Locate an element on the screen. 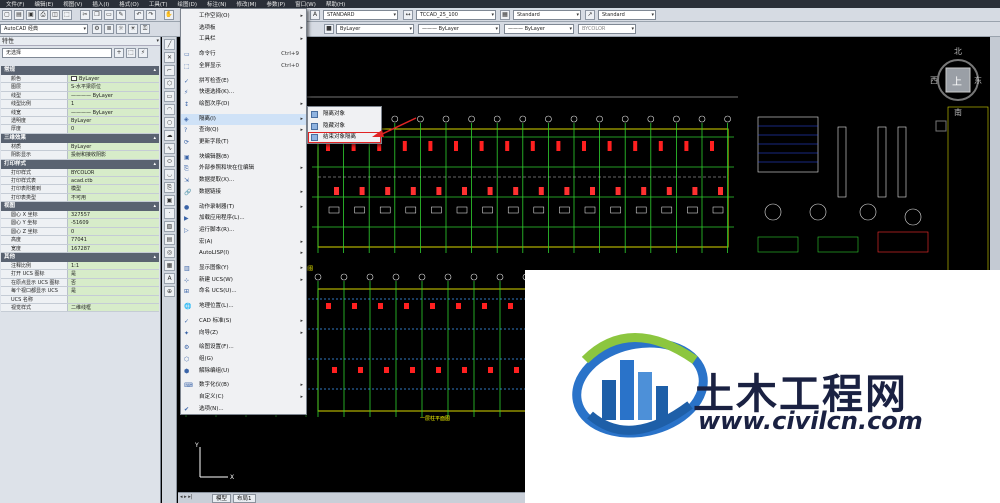 The image size is (1000, 503). property-row: 圆心 Y 坐标 -51609 is located at coordinates (80, 223).